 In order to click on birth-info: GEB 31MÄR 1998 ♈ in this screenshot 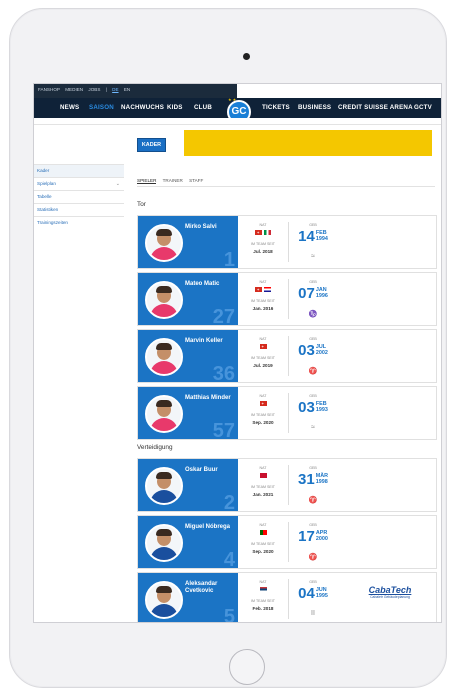, I will do `click(313, 485)`.